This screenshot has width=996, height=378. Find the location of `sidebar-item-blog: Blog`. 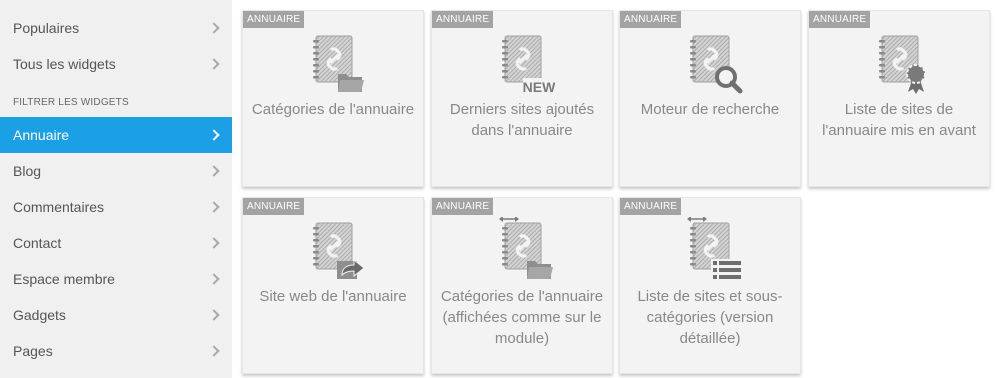

sidebar-item-blog: Blog is located at coordinates (116, 171).